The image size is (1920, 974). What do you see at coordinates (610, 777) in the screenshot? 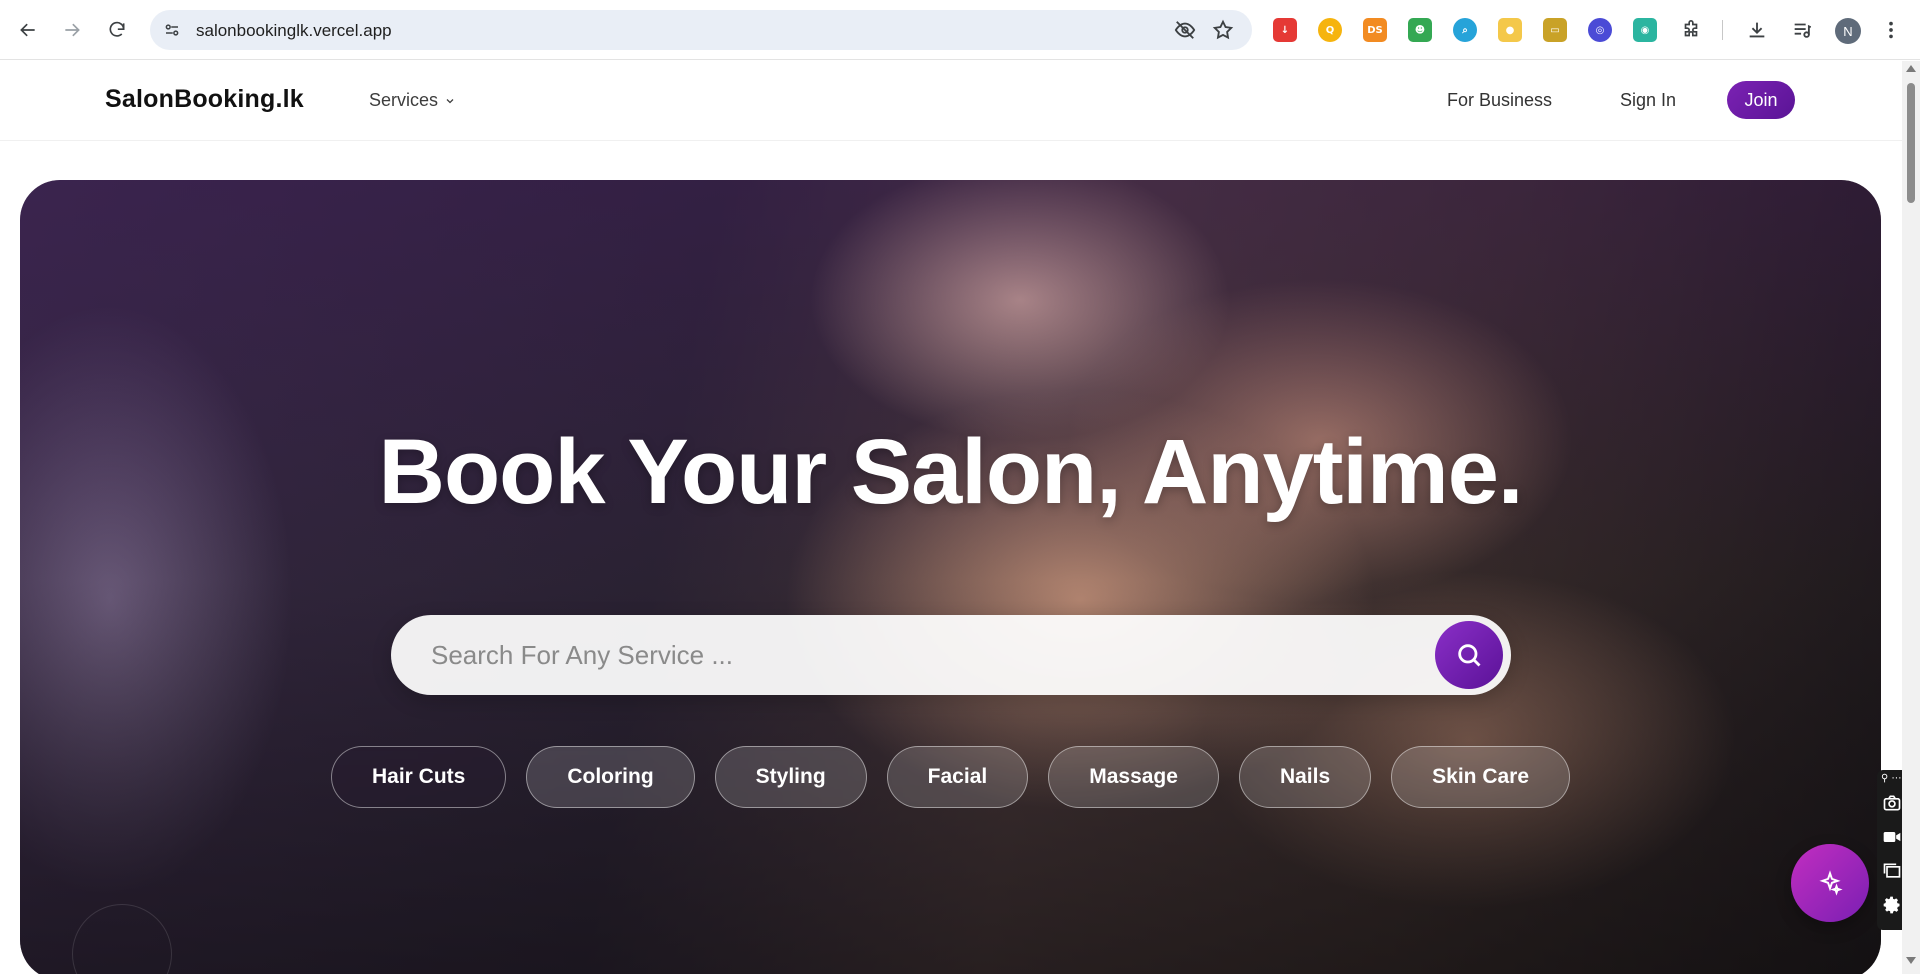
I see `chip-coloring: Coloring` at bounding box center [610, 777].